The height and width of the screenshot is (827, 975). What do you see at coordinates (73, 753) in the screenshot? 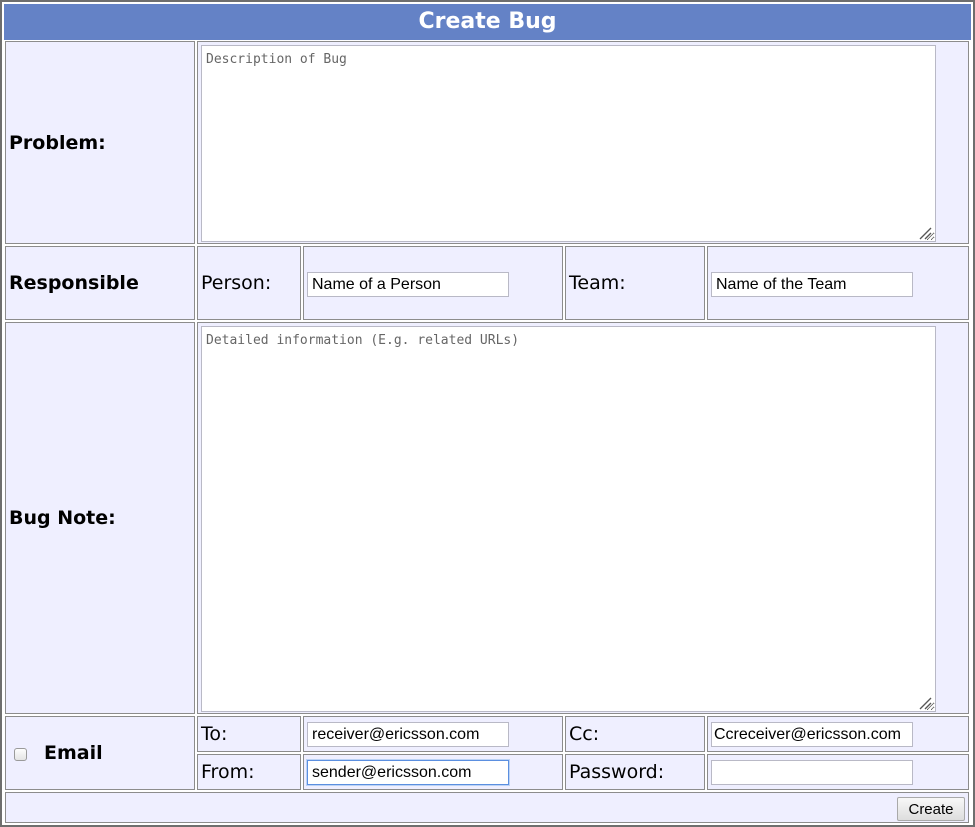
I see `email-label: Email` at bounding box center [73, 753].